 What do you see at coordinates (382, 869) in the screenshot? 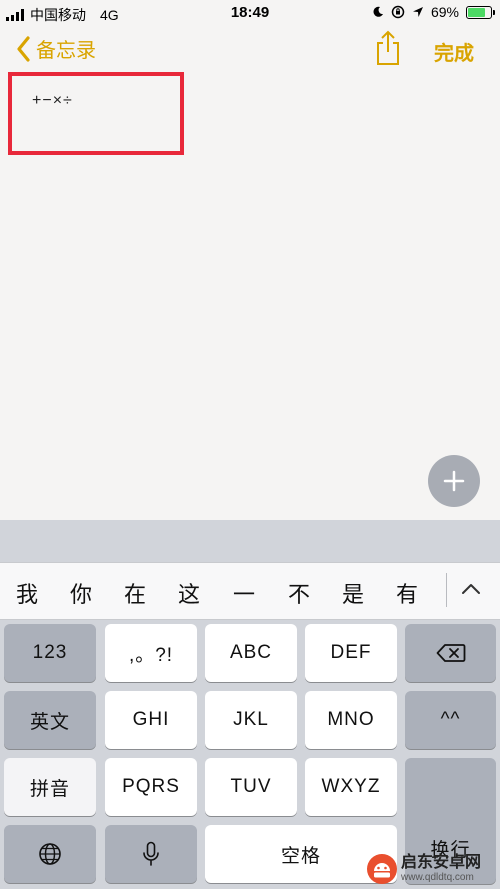
I see `watermark-logo-icon` at bounding box center [382, 869].